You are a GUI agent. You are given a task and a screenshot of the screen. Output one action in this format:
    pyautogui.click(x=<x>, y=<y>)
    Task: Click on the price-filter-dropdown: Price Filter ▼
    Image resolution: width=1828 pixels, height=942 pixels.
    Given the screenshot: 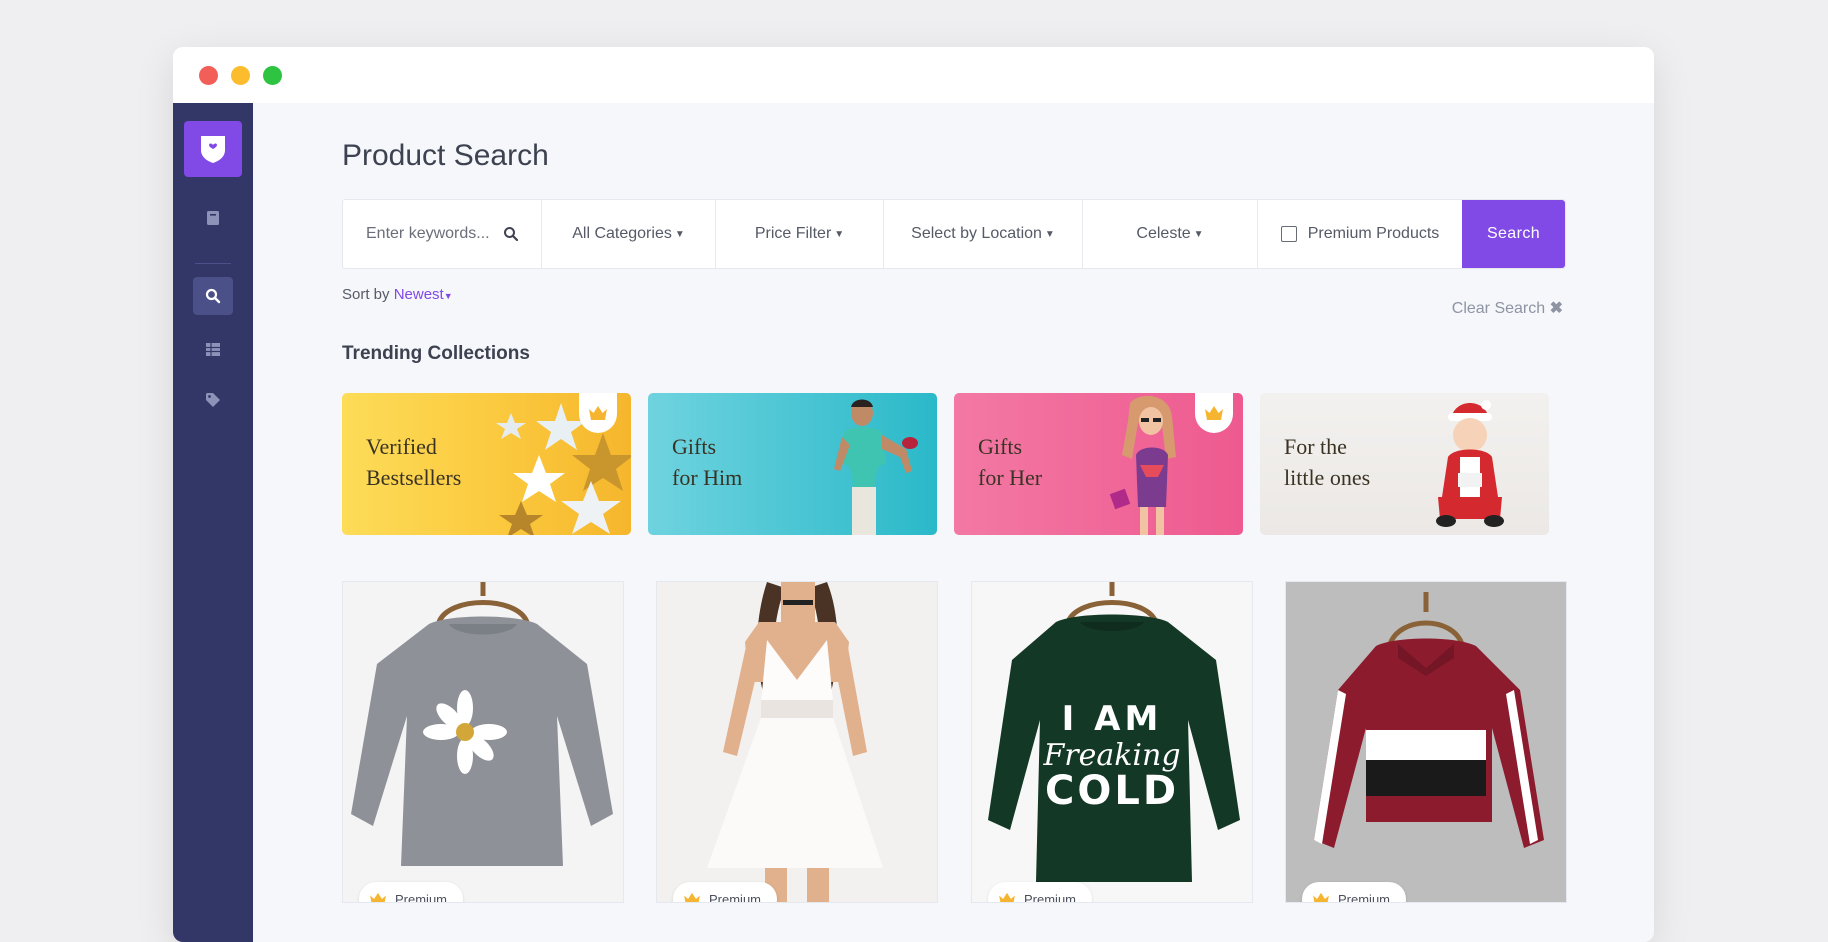 What is the action you would take?
    pyautogui.click(x=800, y=234)
    